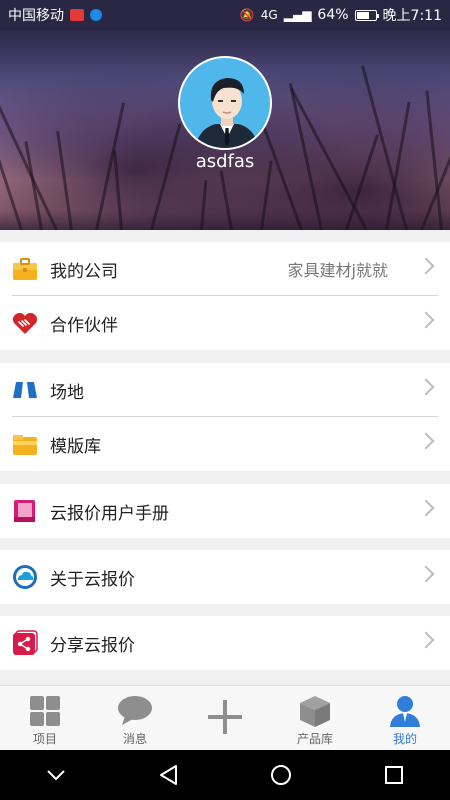 The height and width of the screenshot is (800, 450). What do you see at coordinates (225, 390) in the screenshot?
I see `menu-item-venue: 场地` at bounding box center [225, 390].